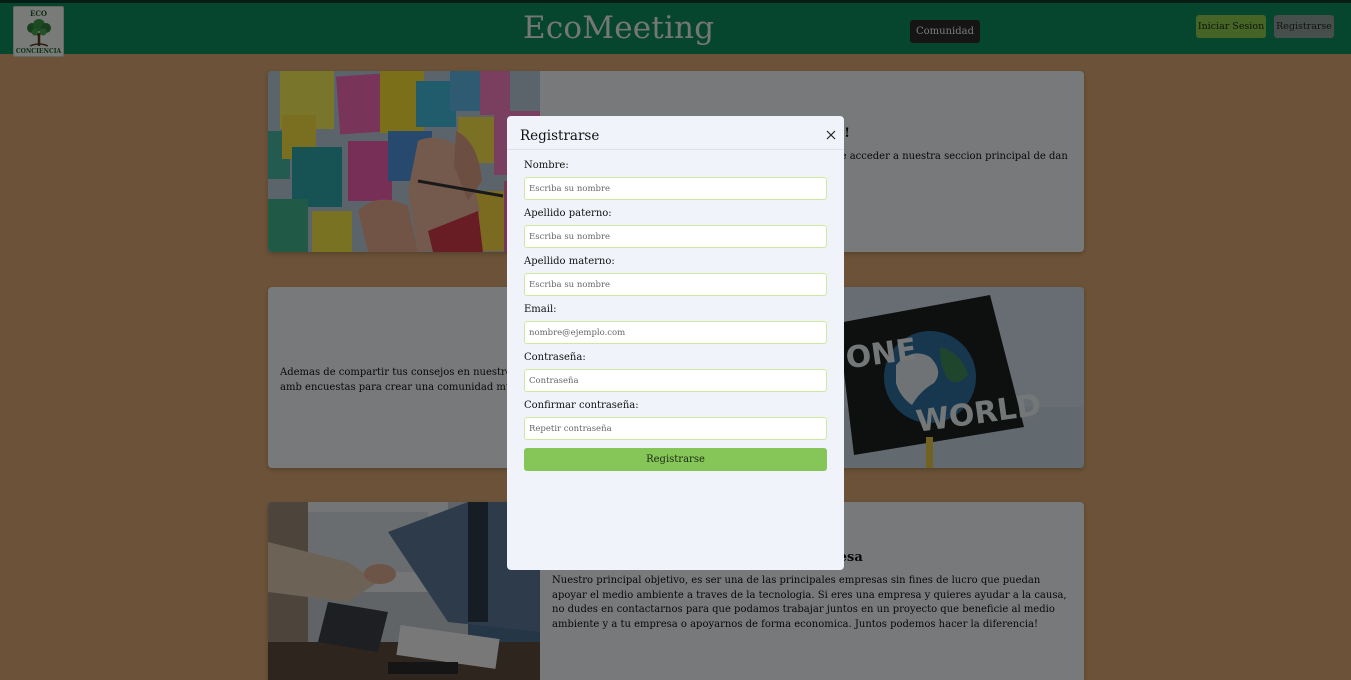  I want to click on label-nombre: Nombre:, so click(546, 165).